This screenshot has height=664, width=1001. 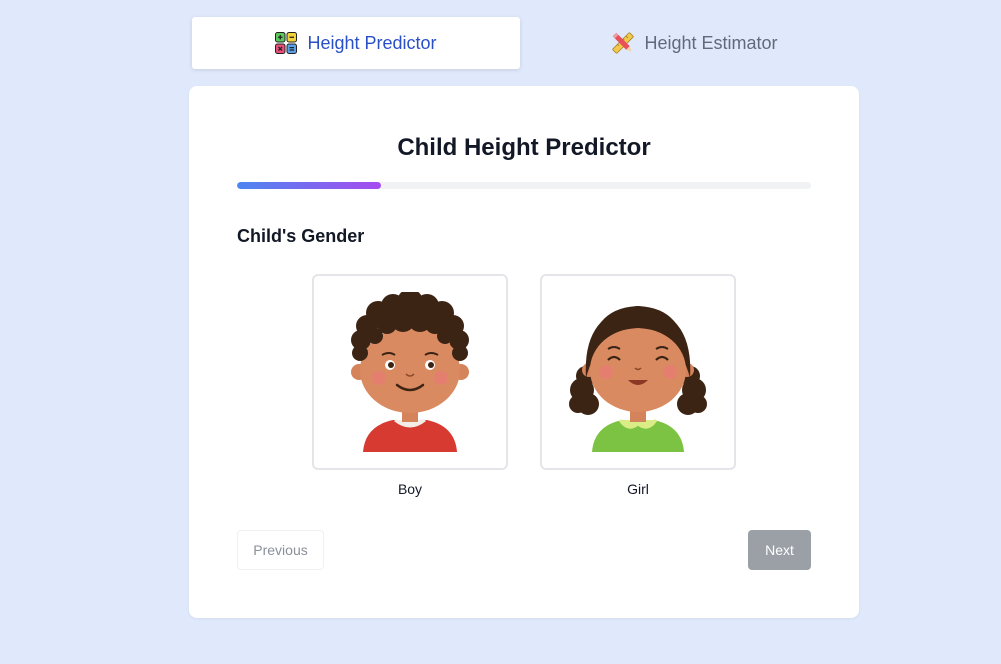 I want to click on tab-height-predictor: Height Predictor, so click(x=356, y=43).